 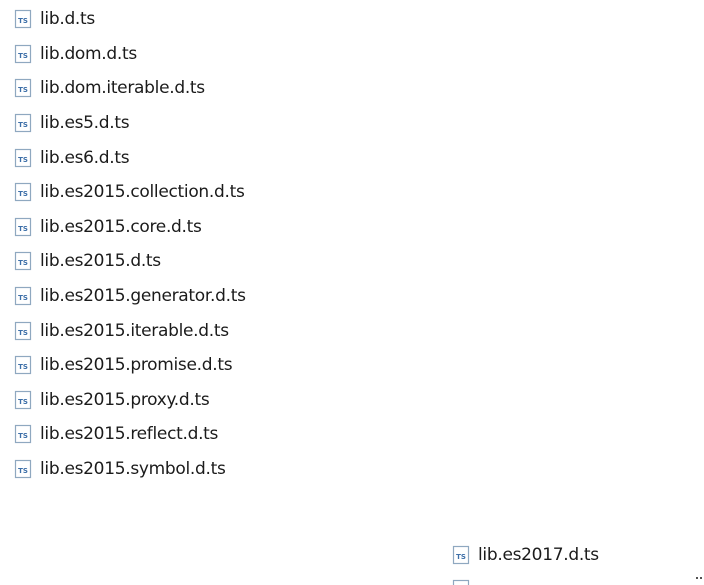 What do you see at coordinates (699, 580) in the screenshot?
I see `truncated-text-fragment` at bounding box center [699, 580].